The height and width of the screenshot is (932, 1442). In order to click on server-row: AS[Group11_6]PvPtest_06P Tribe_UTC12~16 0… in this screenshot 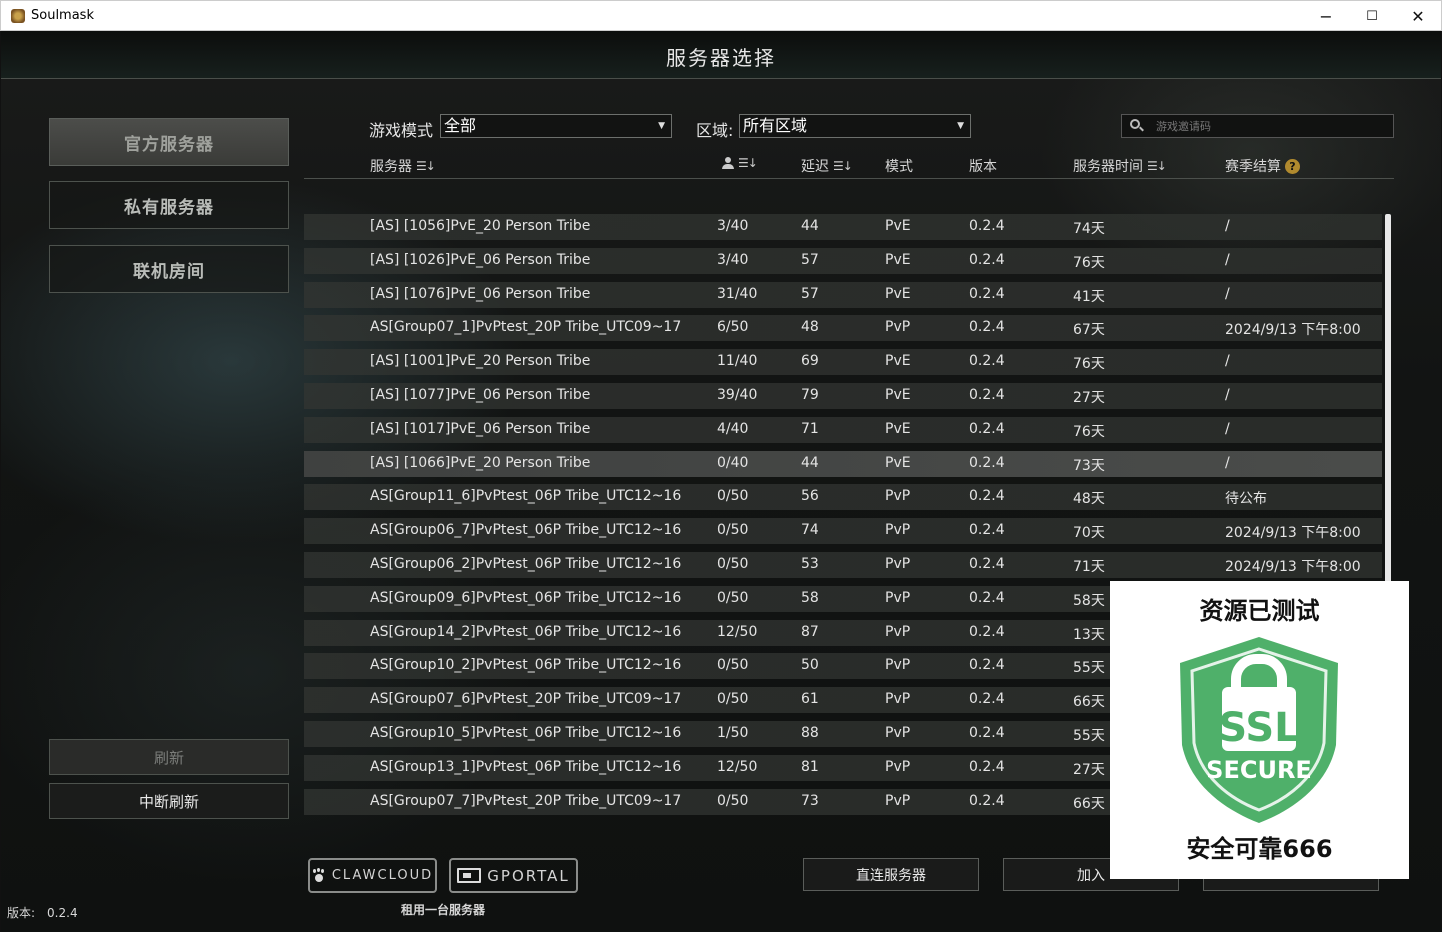, I will do `click(843, 497)`.